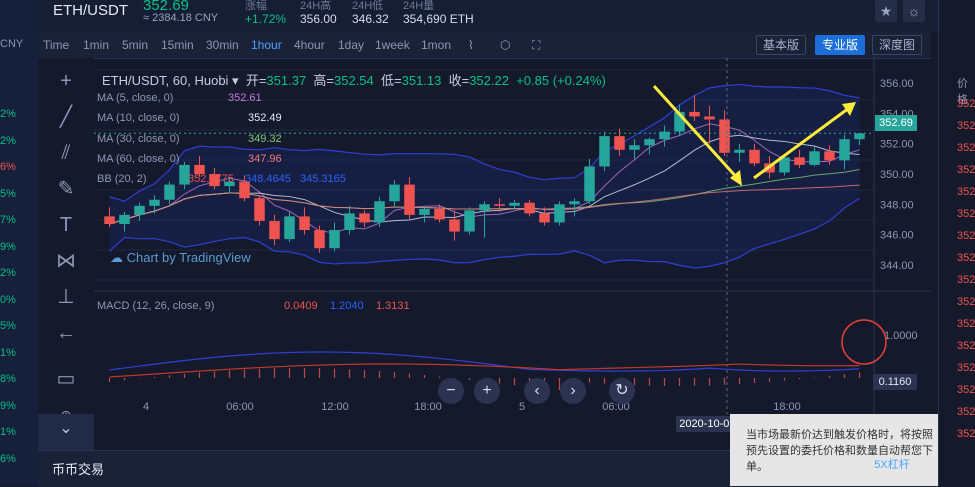 This screenshot has width=975, height=487. I want to click on spot-trading-tab: 币币交易, so click(78, 468).